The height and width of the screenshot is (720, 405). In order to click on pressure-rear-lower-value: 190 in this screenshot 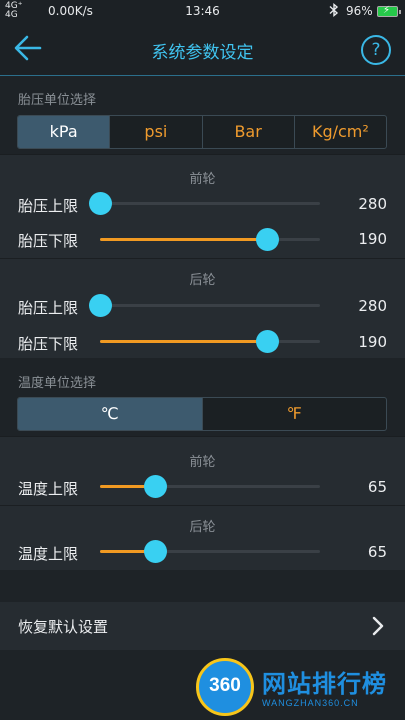, I will do `click(372, 342)`.